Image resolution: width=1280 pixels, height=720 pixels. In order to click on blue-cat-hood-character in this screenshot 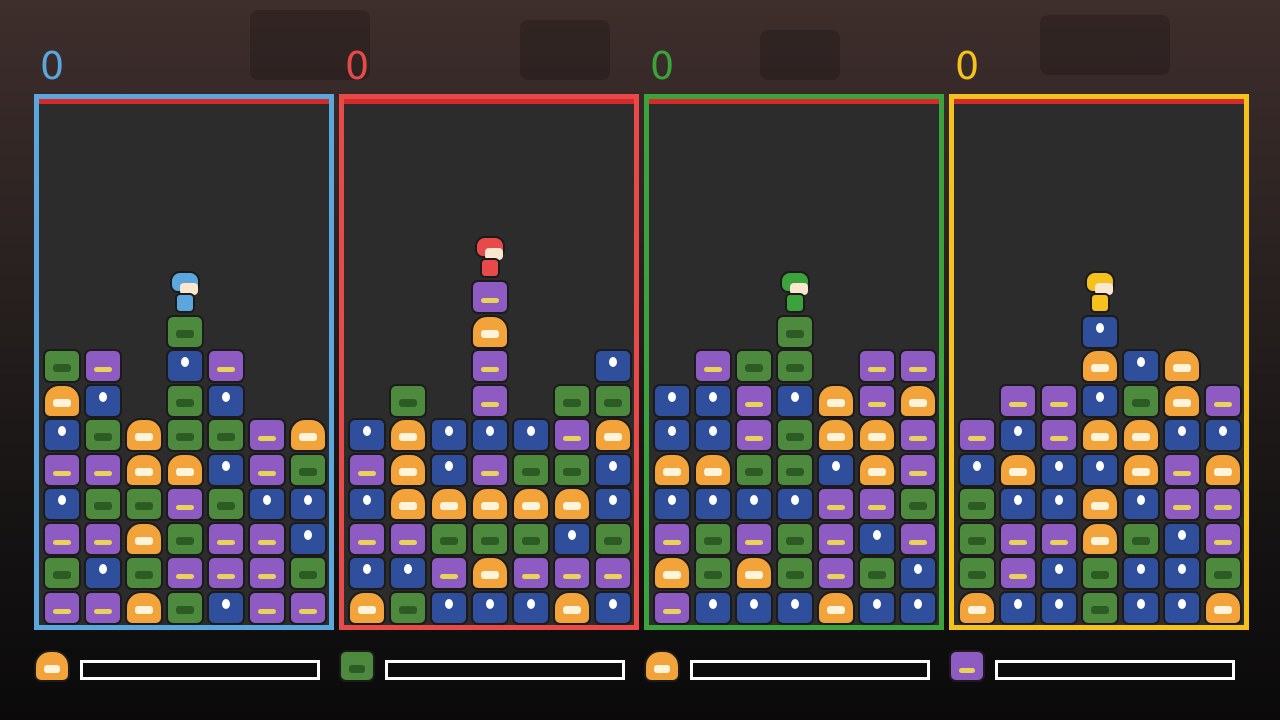, I will do `click(185, 292)`.